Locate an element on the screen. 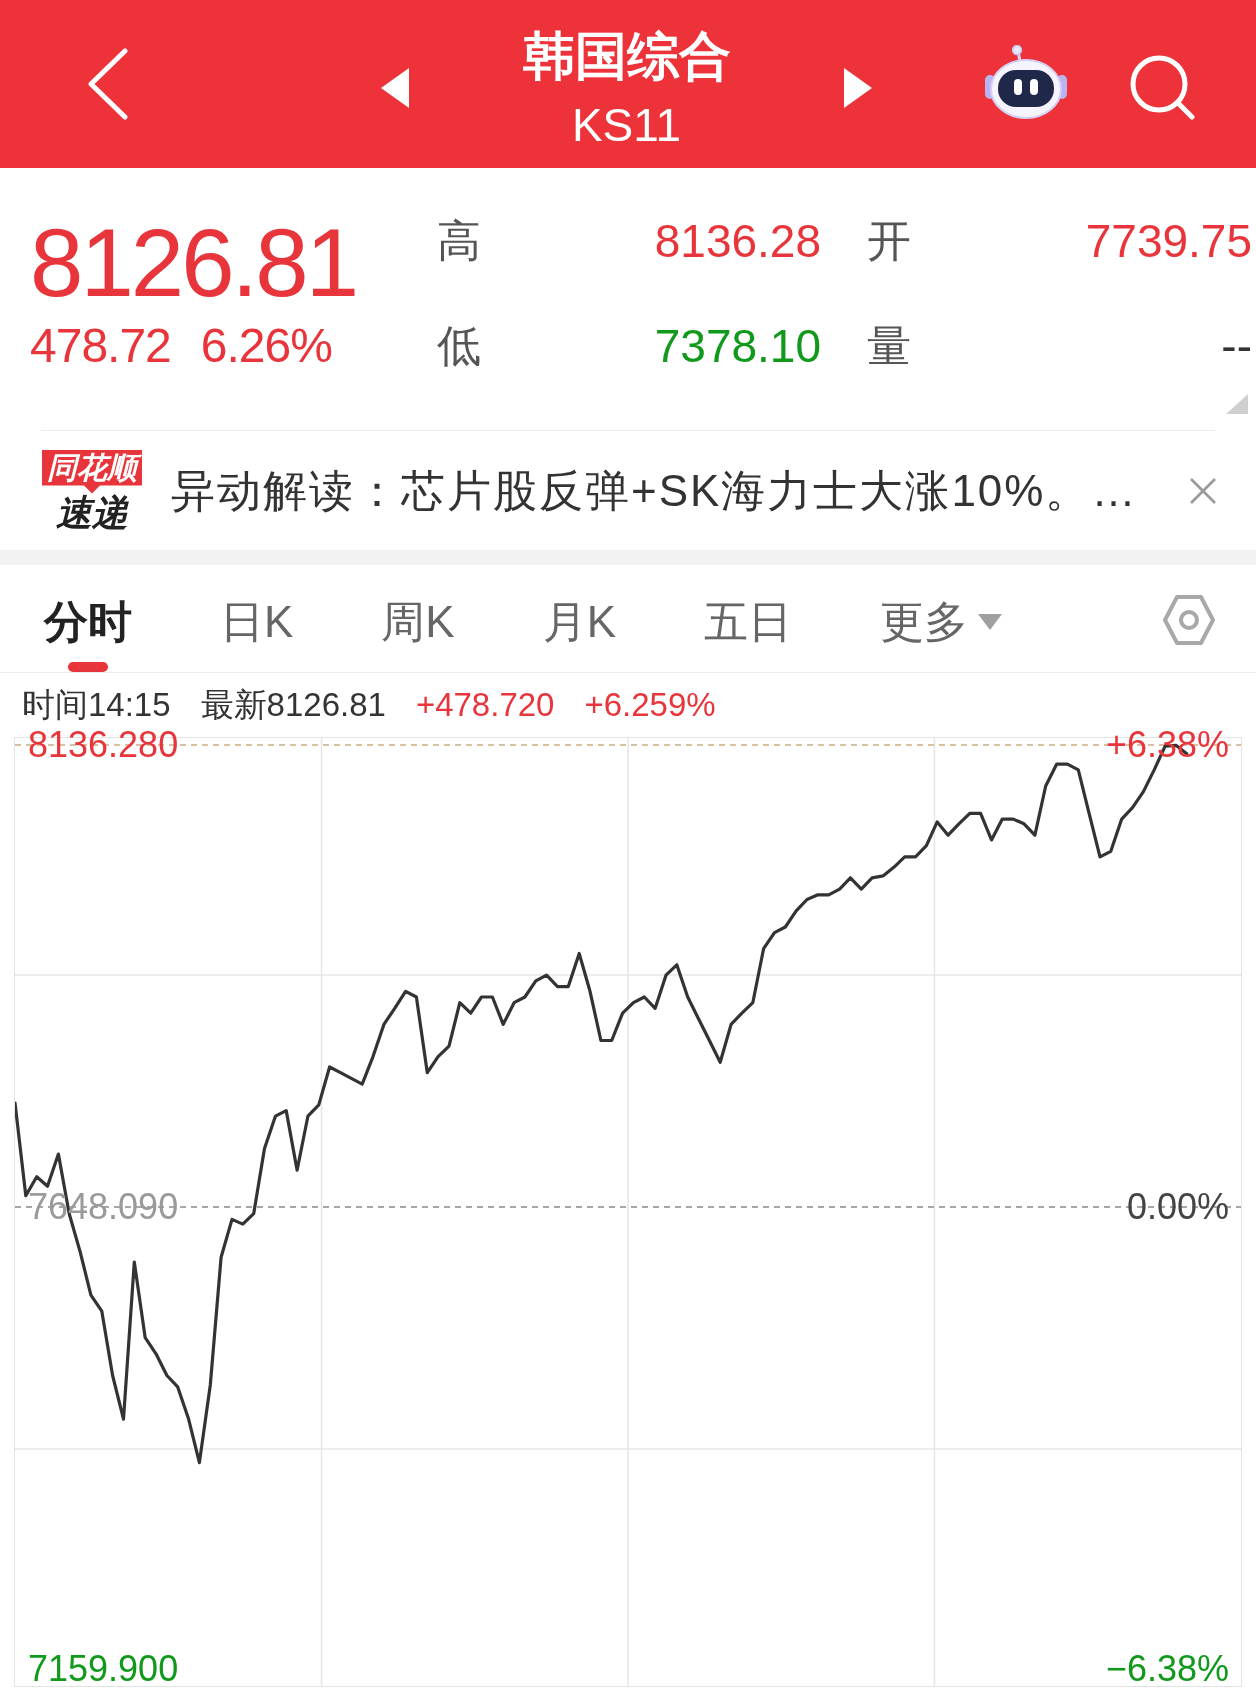  stat-label: 高 is located at coordinates (459, 241).